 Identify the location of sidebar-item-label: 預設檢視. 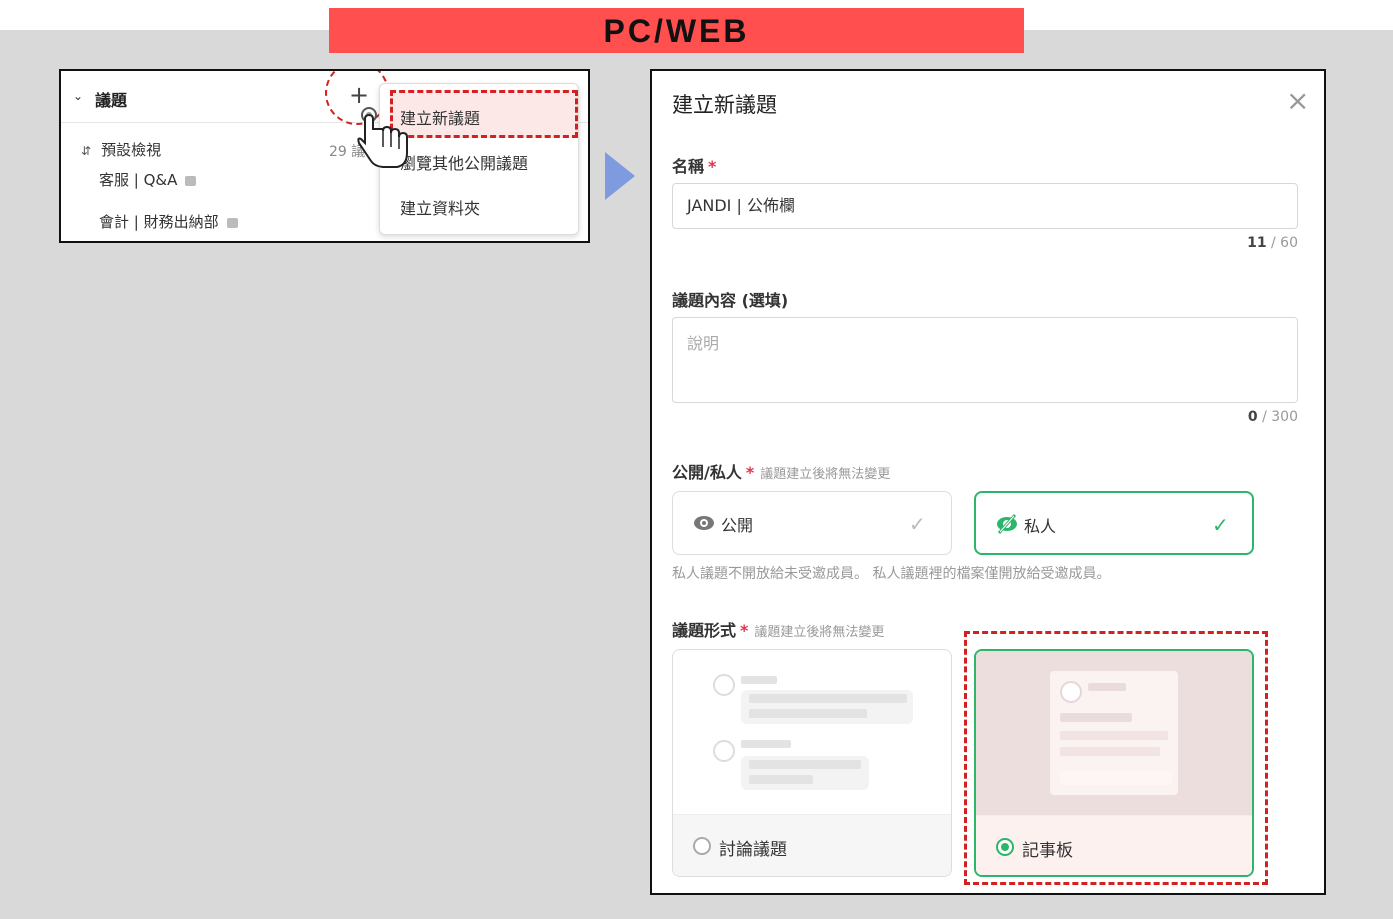
(131, 150).